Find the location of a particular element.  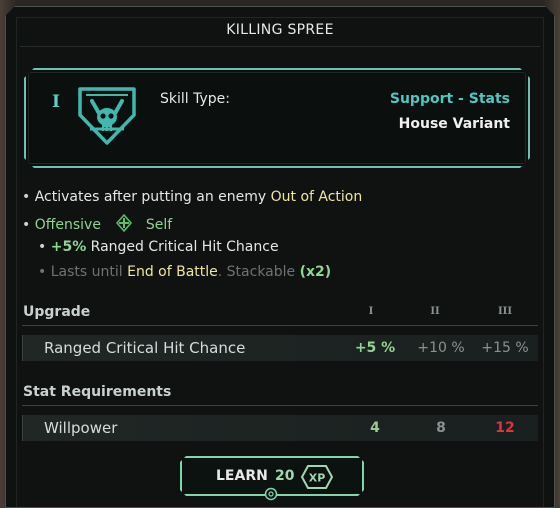

learn-cost: 20 is located at coordinates (285, 476).